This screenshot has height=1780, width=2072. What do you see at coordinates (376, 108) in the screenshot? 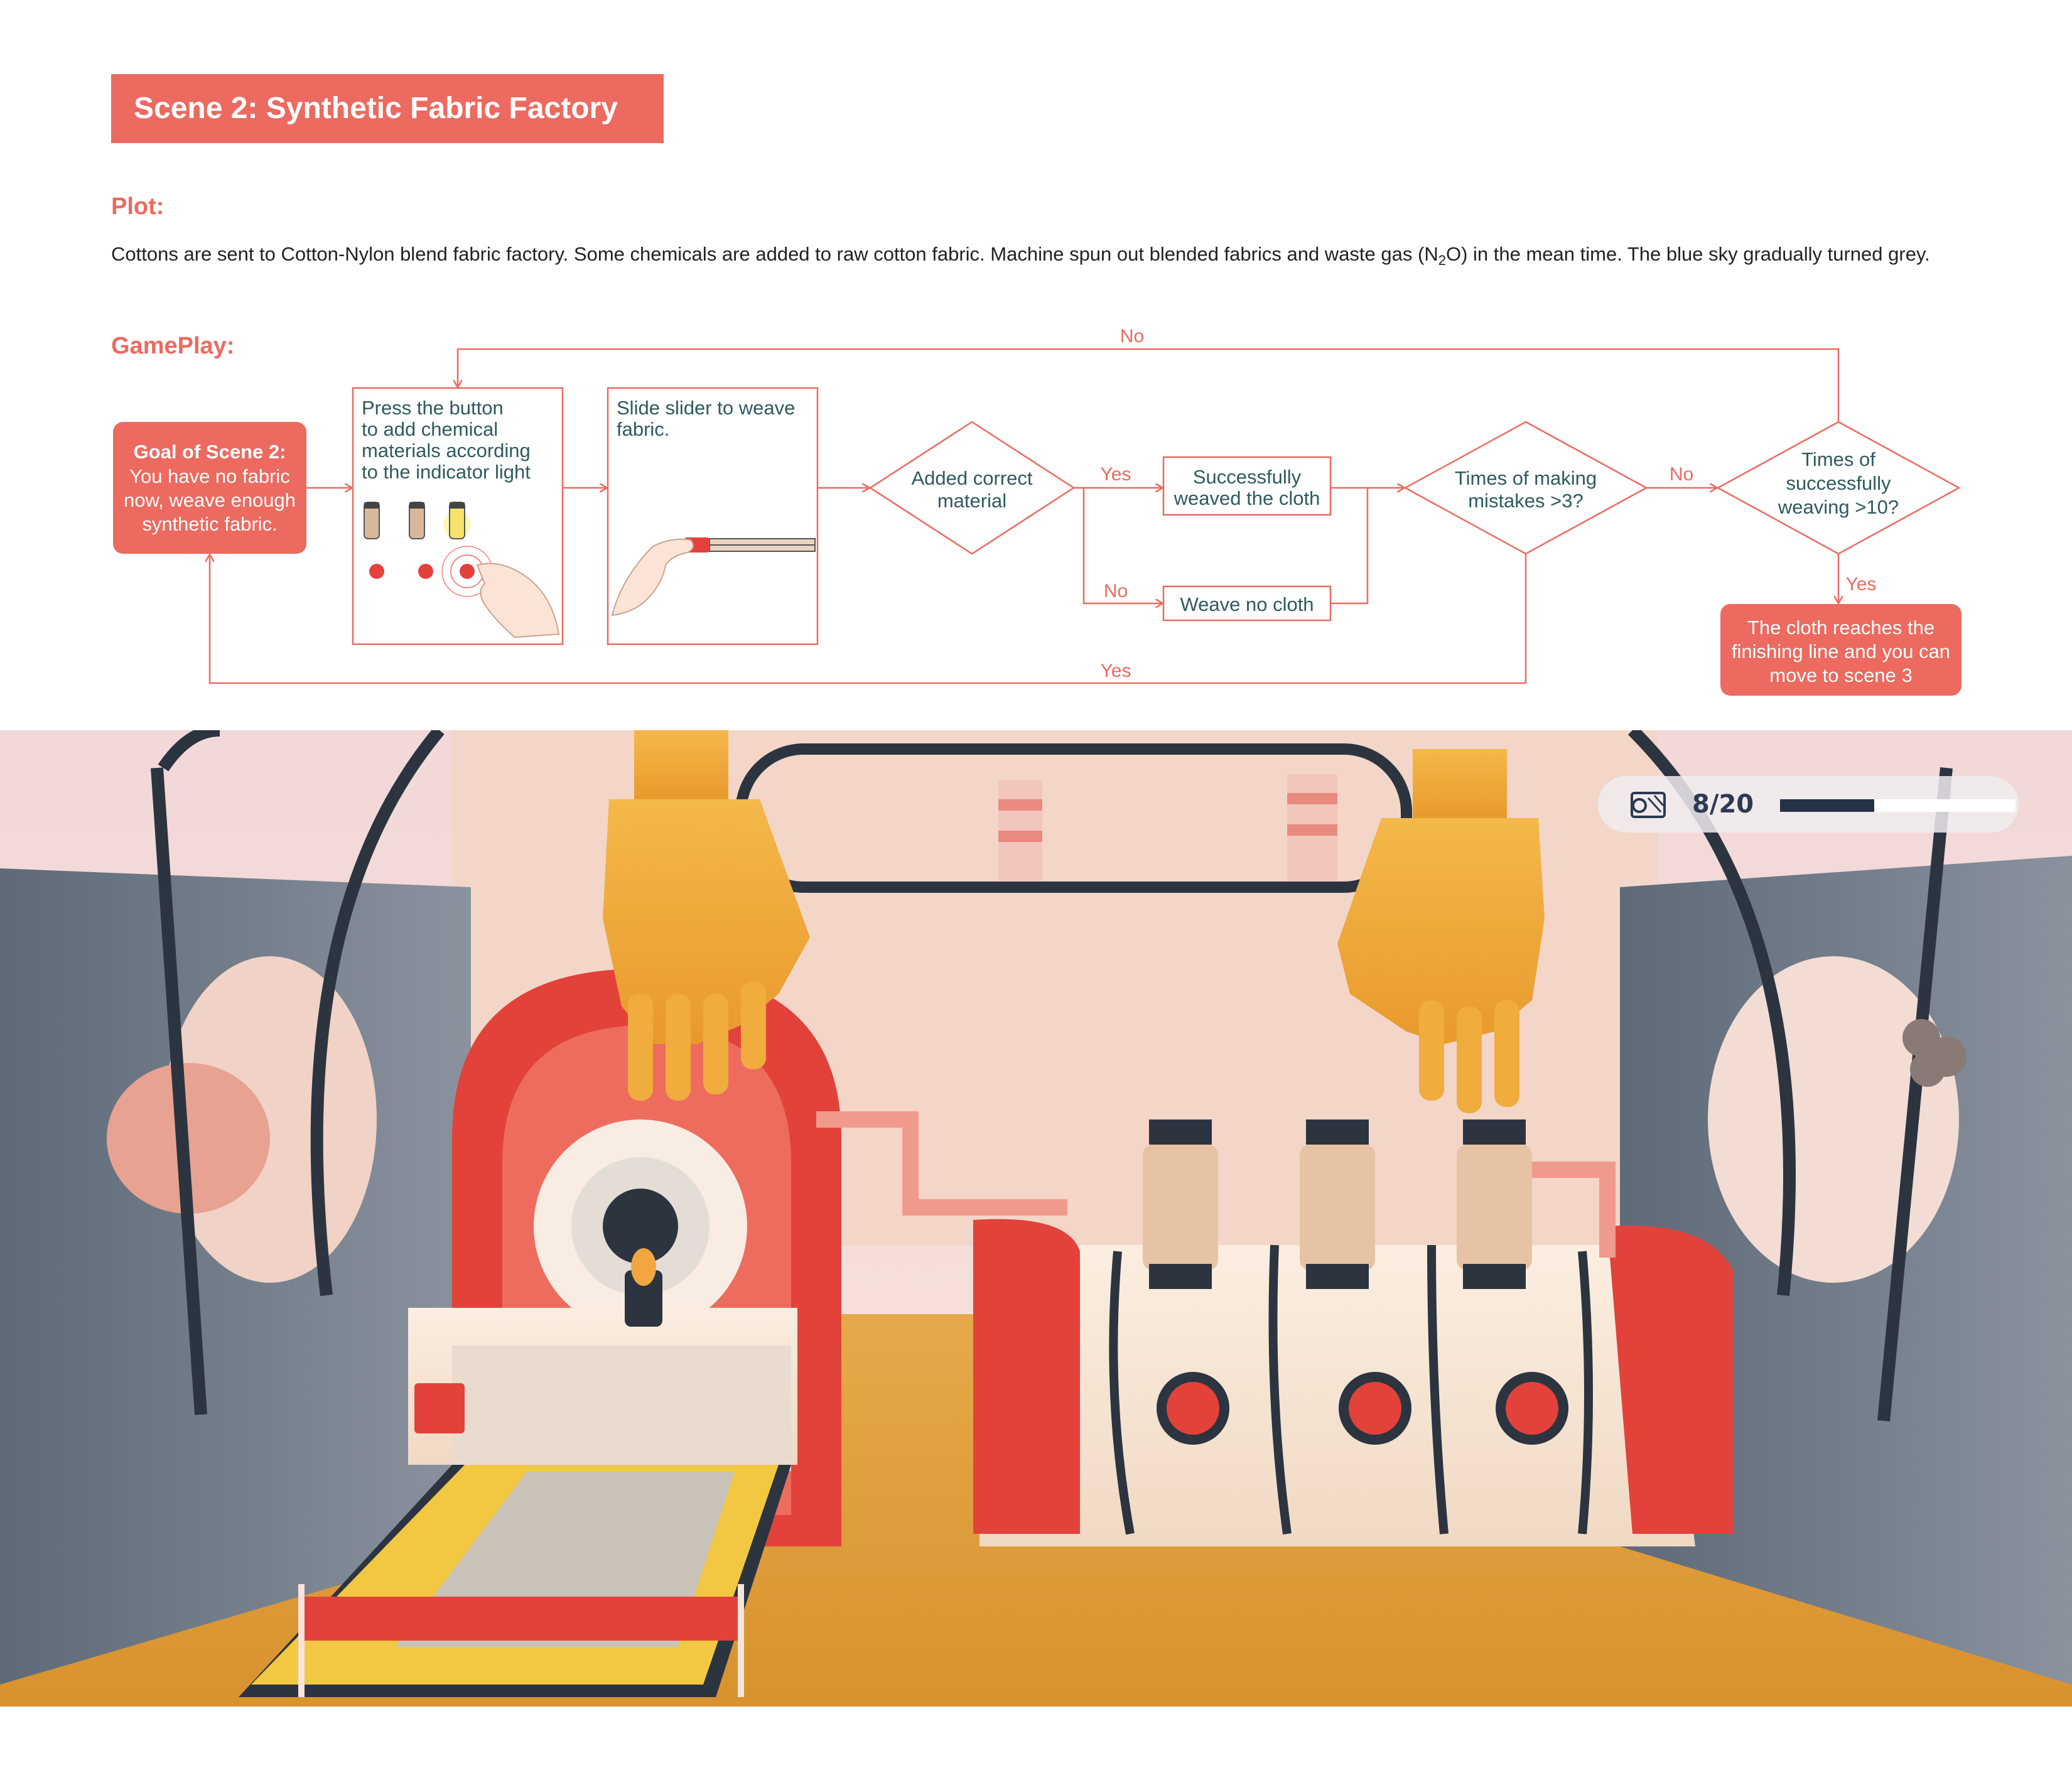
I see `scene-title: Scene 2: Synthetic Fabric Factory` at bounding box center [376, 108].